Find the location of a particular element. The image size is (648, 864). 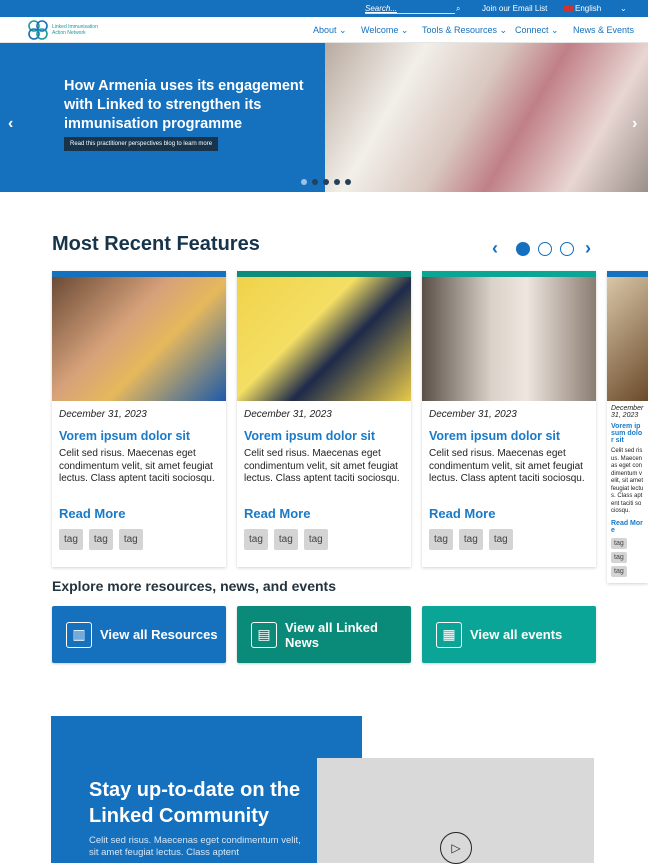

newspaper-icon: ▤ is located at coordinates (264, 634).